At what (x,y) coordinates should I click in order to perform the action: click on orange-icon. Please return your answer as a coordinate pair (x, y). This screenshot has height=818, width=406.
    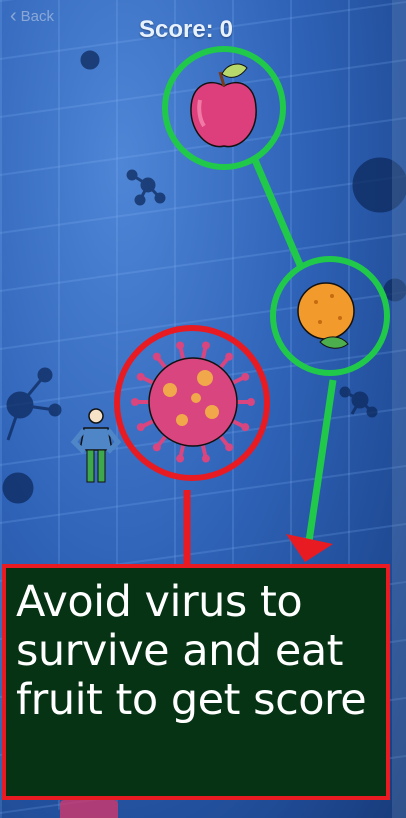
    Looking at the image, I should click on (326, 315).